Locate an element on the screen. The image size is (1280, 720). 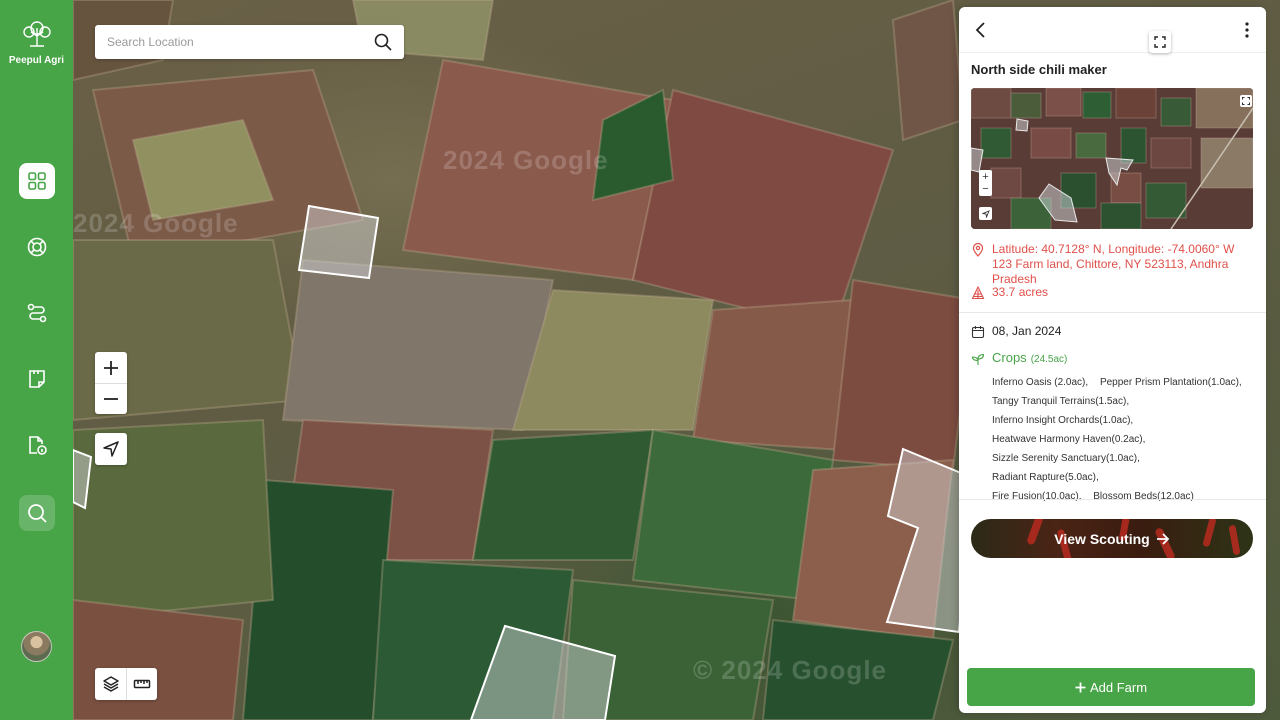
map-tools is located at coordinates (126, 684).